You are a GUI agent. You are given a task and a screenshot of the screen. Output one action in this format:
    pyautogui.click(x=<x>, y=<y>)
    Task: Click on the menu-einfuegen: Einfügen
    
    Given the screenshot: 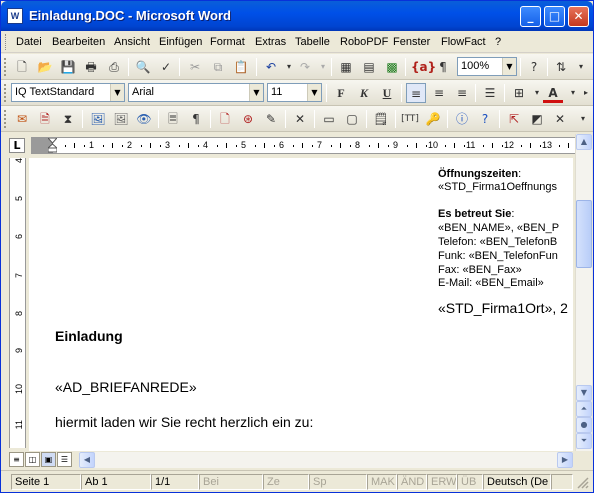 What is the action you would take?
    pyautogui.click(x=180, y=42)
    